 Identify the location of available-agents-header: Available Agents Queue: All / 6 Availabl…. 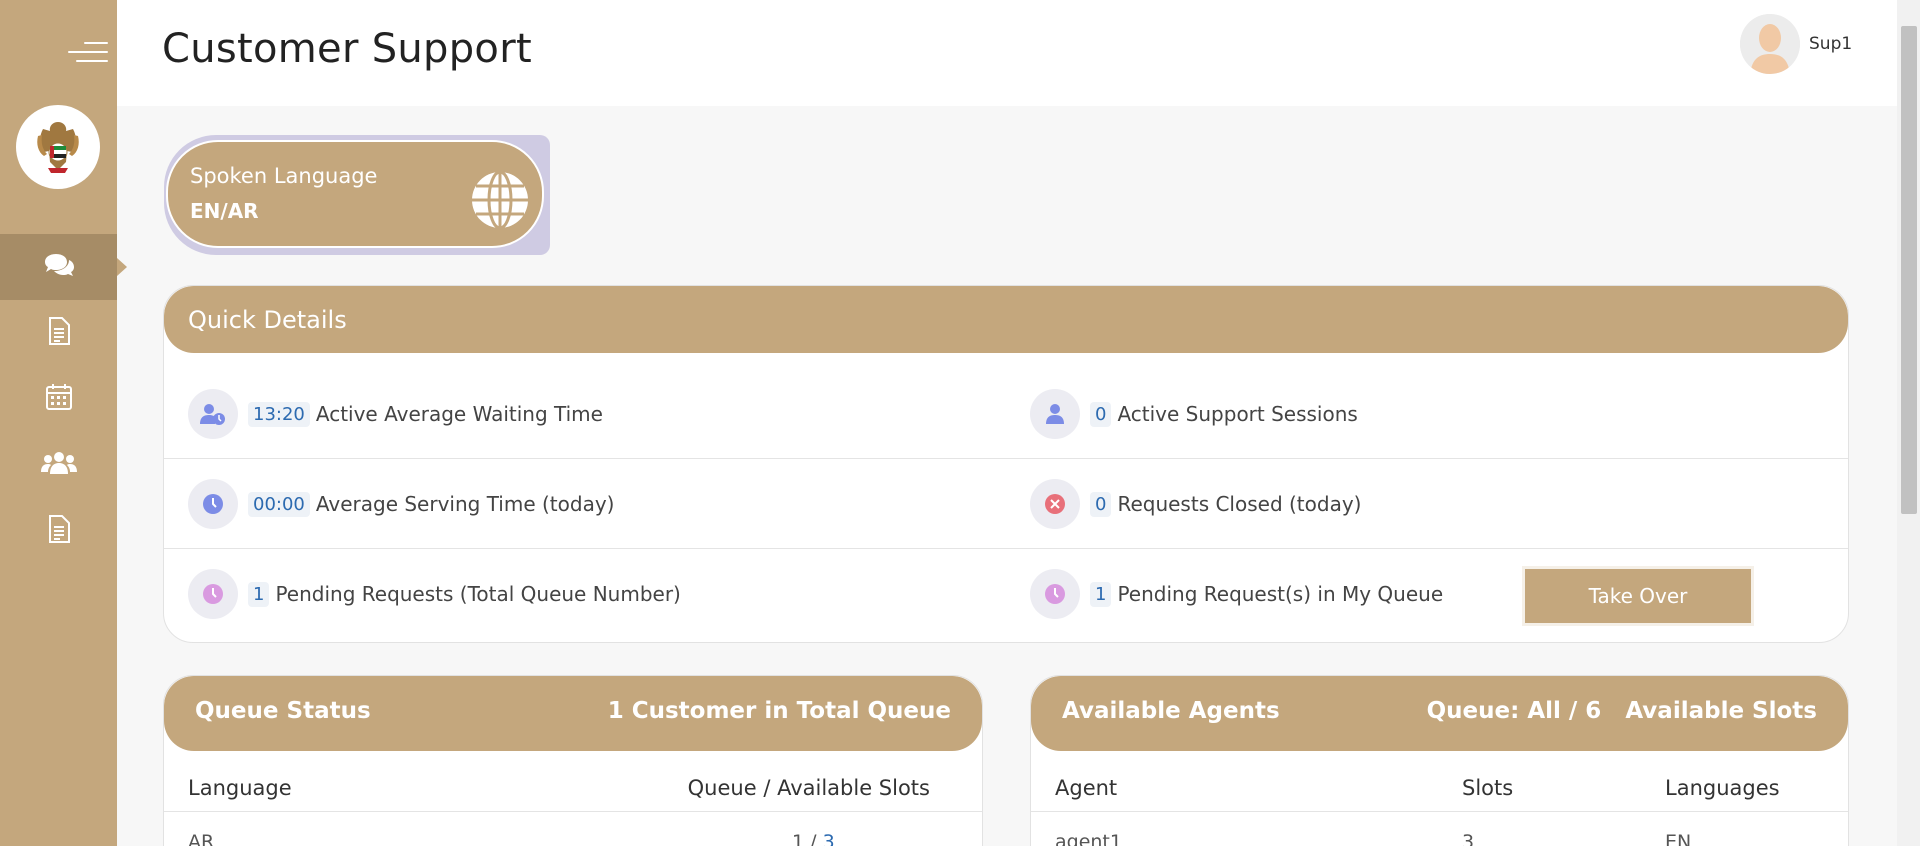
(1439, 713).